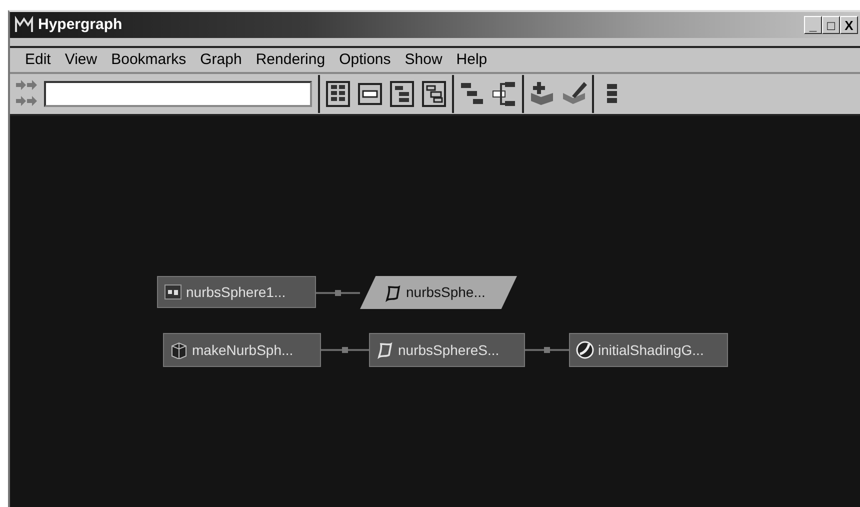 This screenshot has width=860, height=507. I want to click on menu-item: View, so click(81, 60).